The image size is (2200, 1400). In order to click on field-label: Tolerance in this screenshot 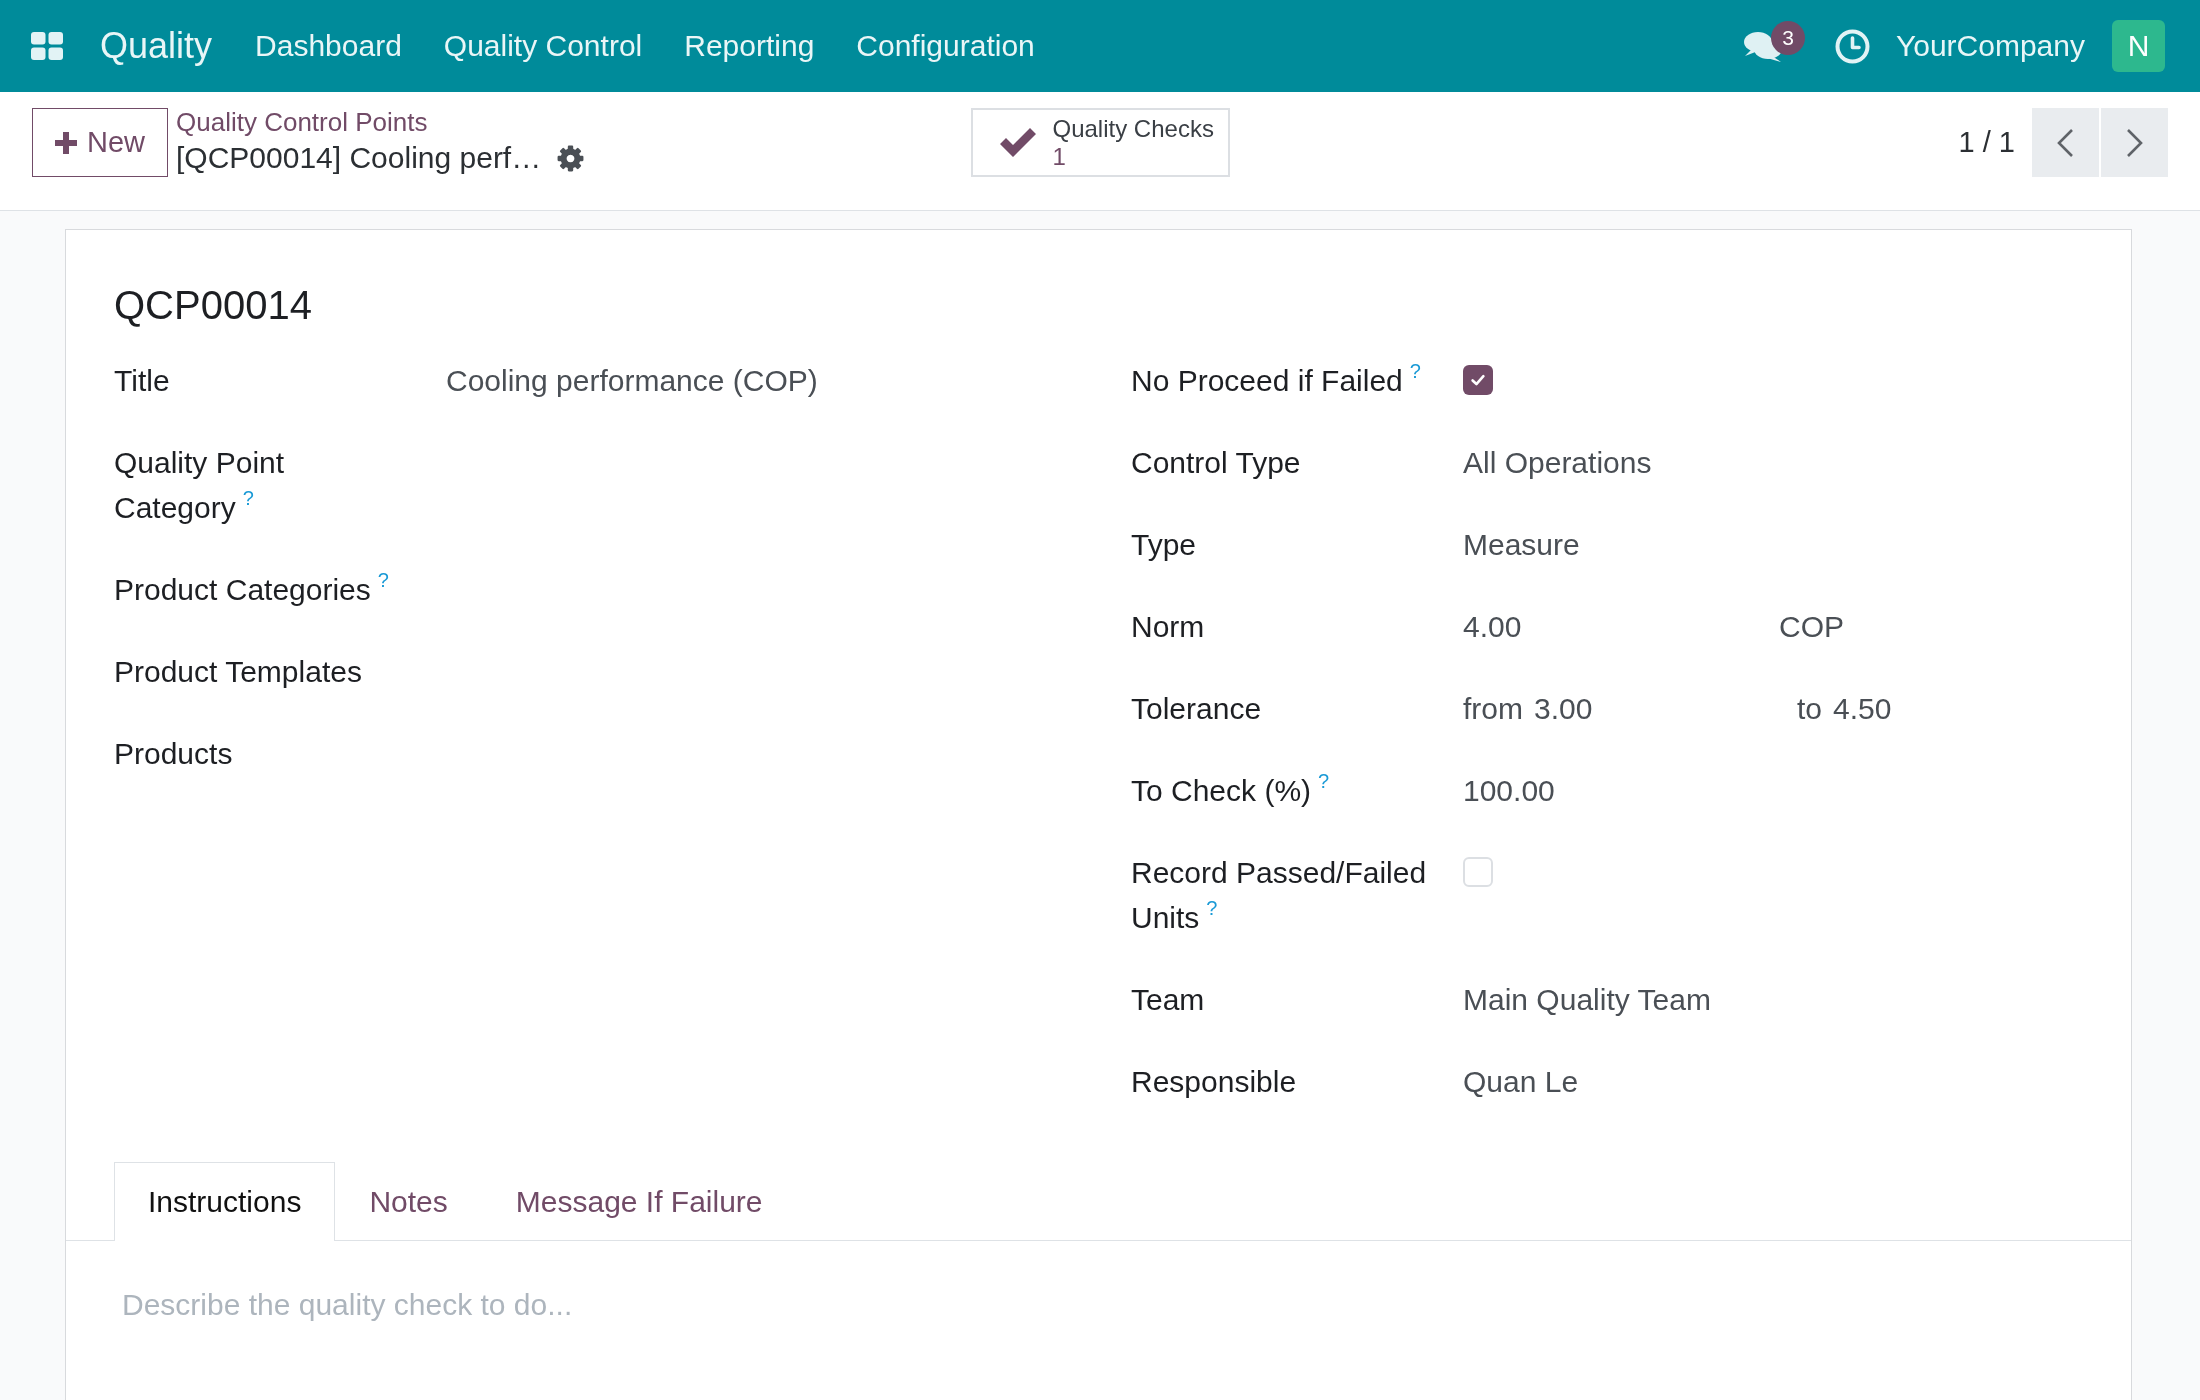, I will do `click(1196, 708)`.